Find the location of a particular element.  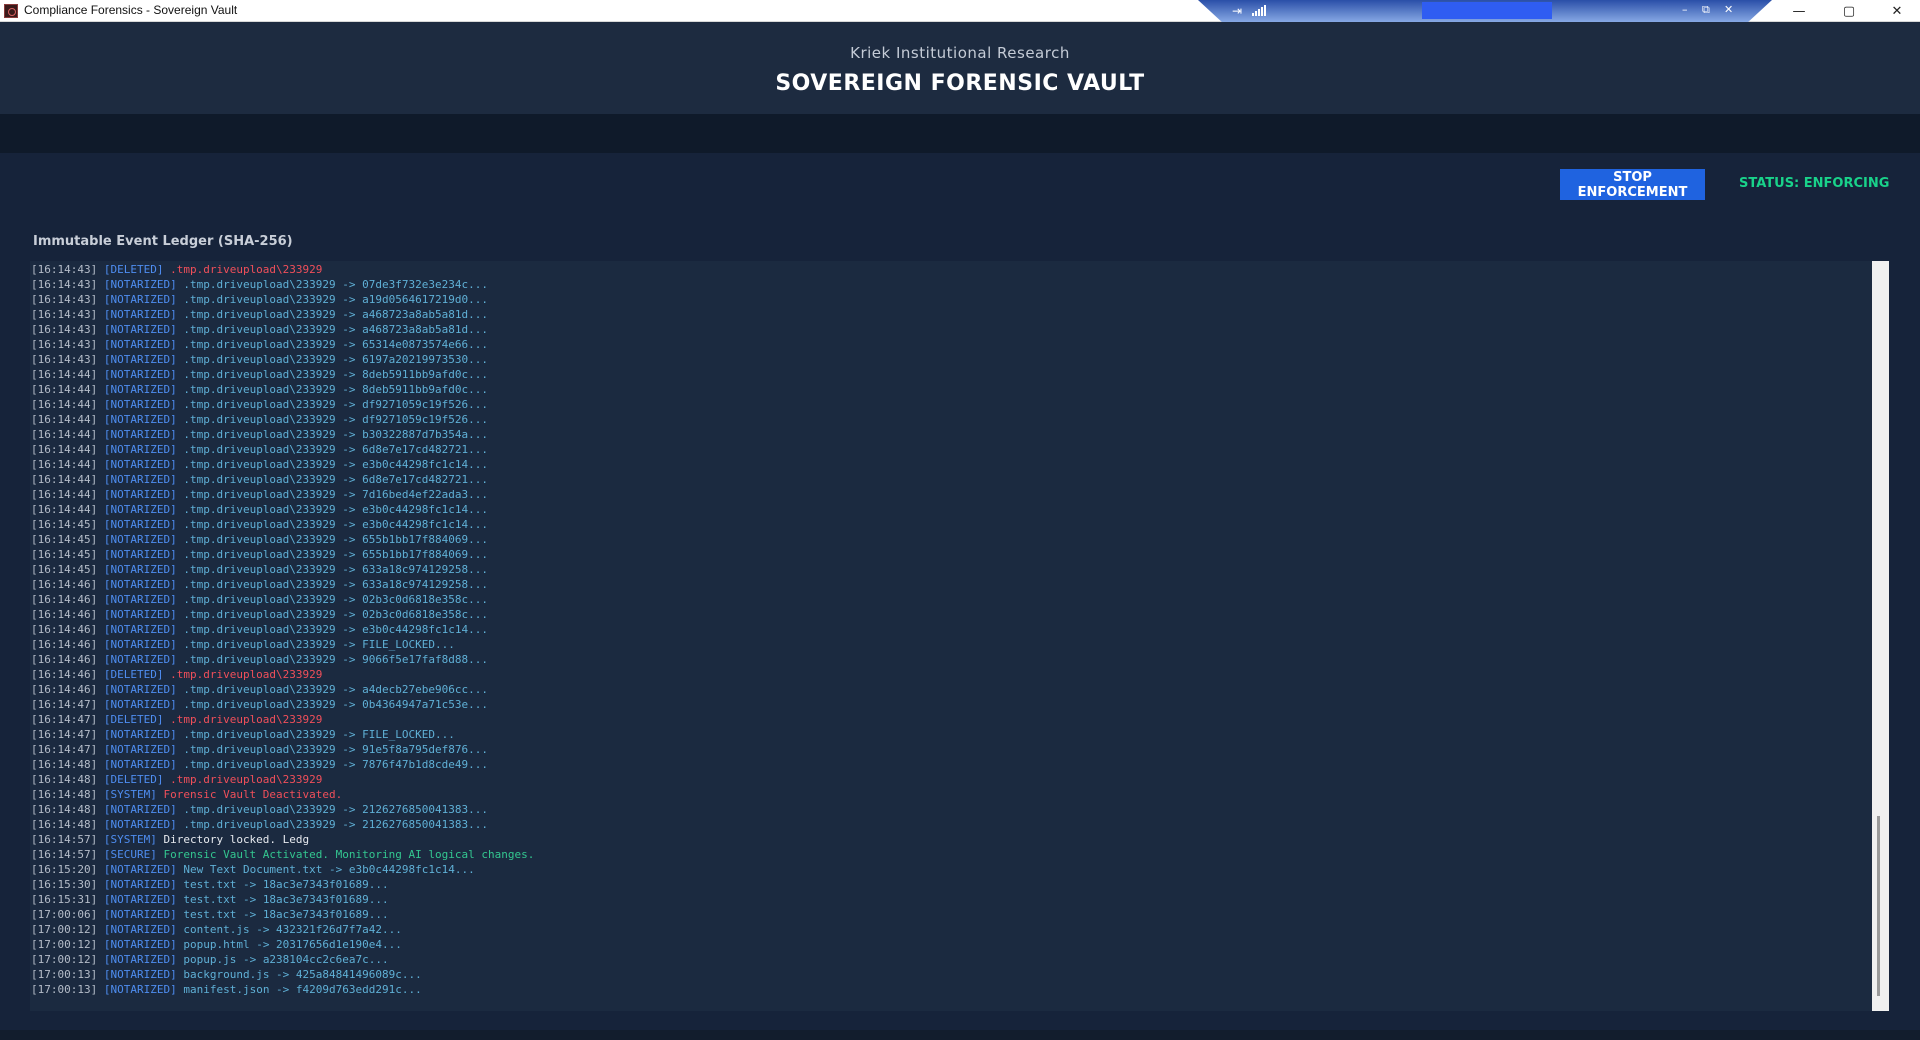

log-timestamp: [17:00:13] is located at coordinates (64, 989).